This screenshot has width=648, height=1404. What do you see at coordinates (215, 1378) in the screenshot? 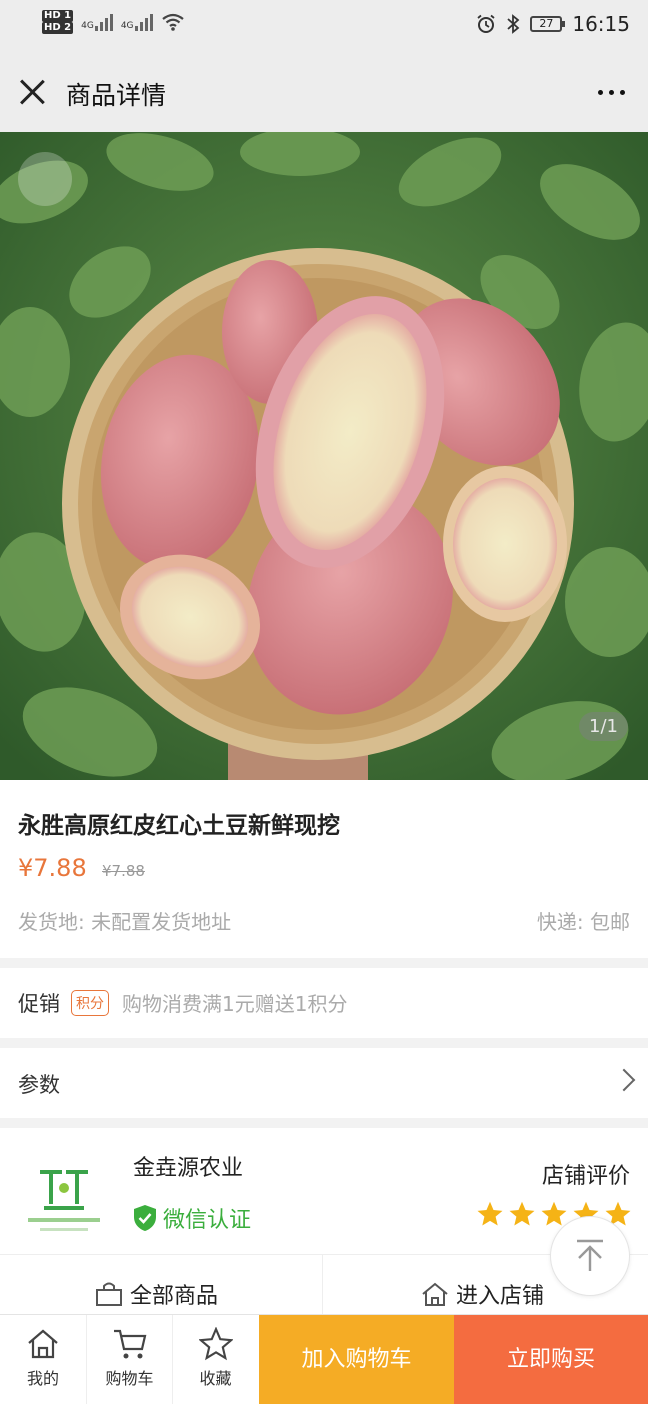
I see `tab-favorite-label: 收藏` at bounding box center [215, 1378].